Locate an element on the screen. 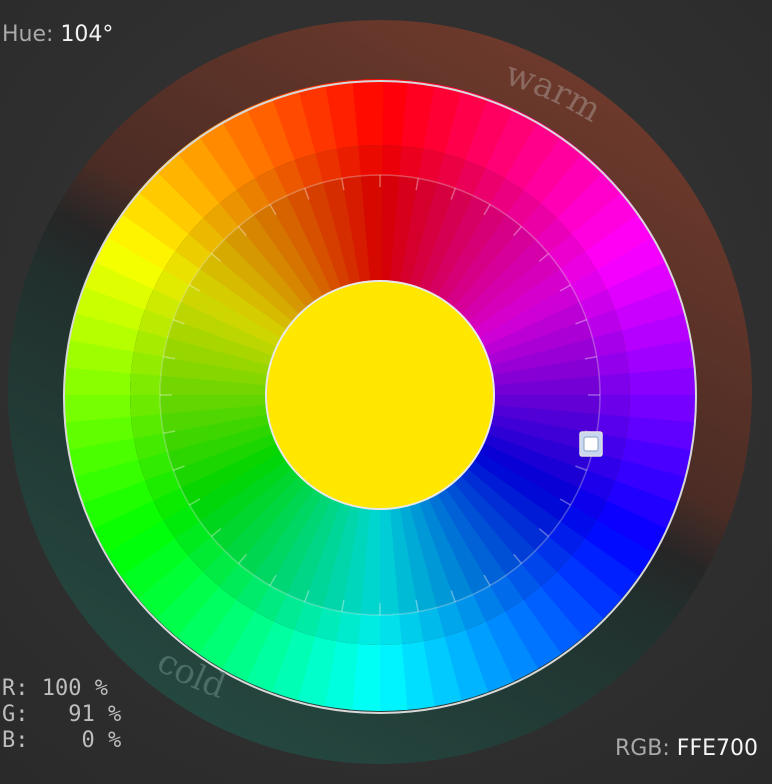  g-value: 91 % is located at coordinates (95, 714).